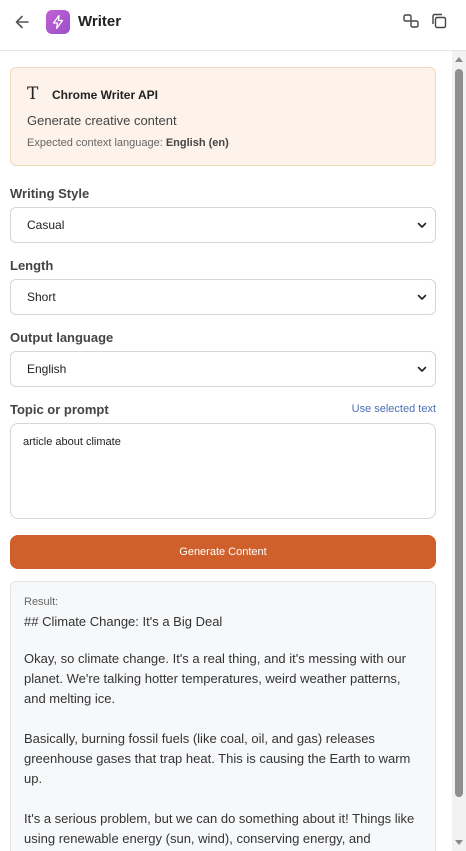 Image resolution: width=466 pixels, height=851 pixels. I want to click on writing-style-label: Writing Style, so click(50, 193).